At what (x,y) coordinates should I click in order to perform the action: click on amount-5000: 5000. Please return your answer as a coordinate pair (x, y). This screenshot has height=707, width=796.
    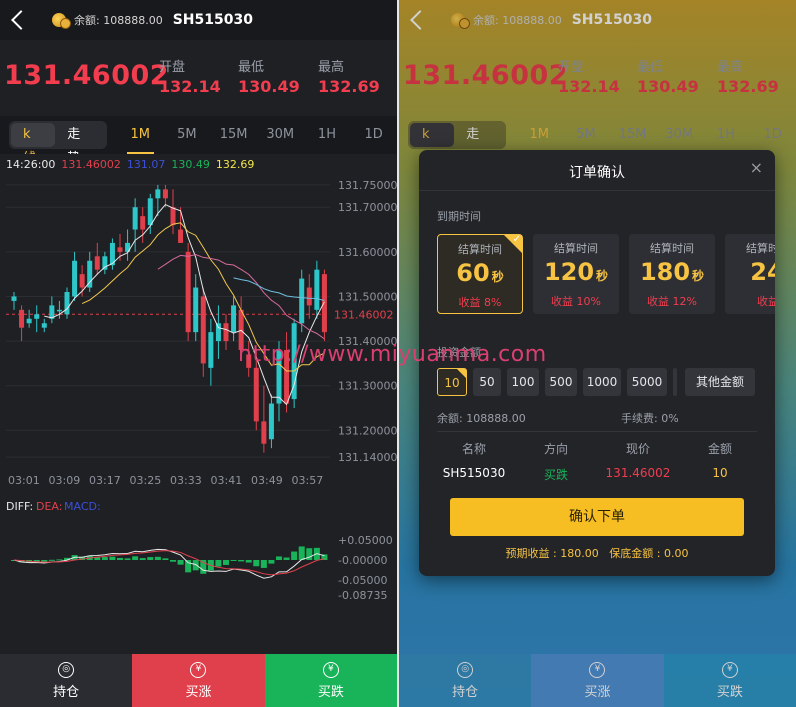
    Looking at the image, I should click on (647, 382).